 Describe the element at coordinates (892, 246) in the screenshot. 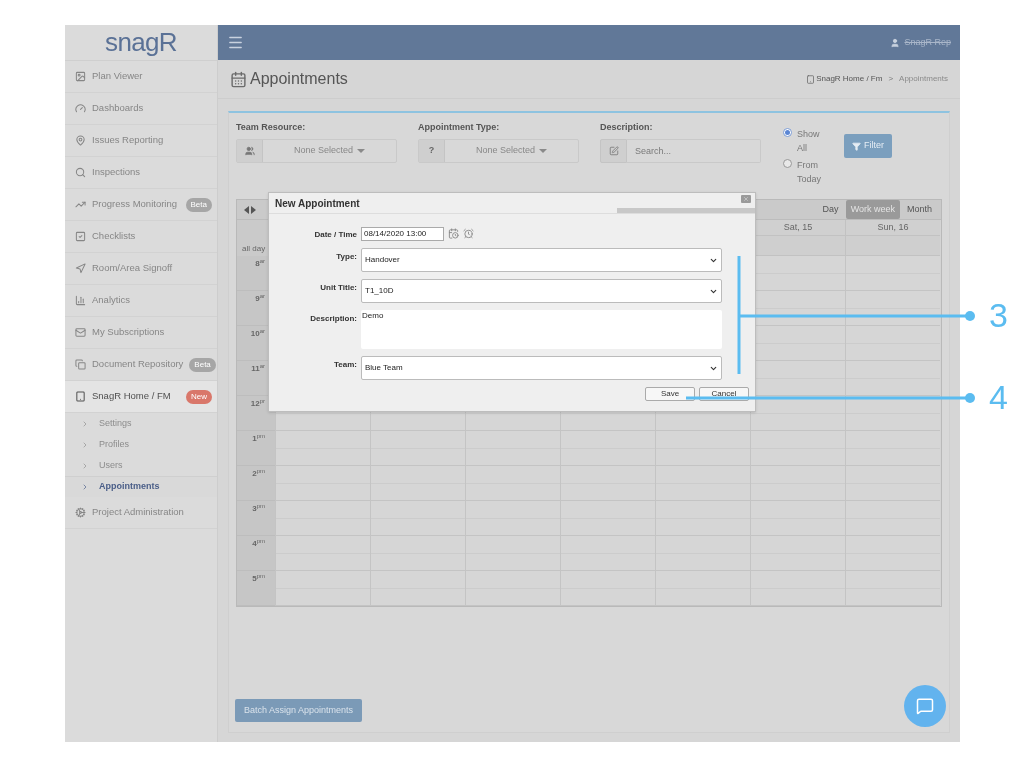

I see `all-day-cell` at that location.